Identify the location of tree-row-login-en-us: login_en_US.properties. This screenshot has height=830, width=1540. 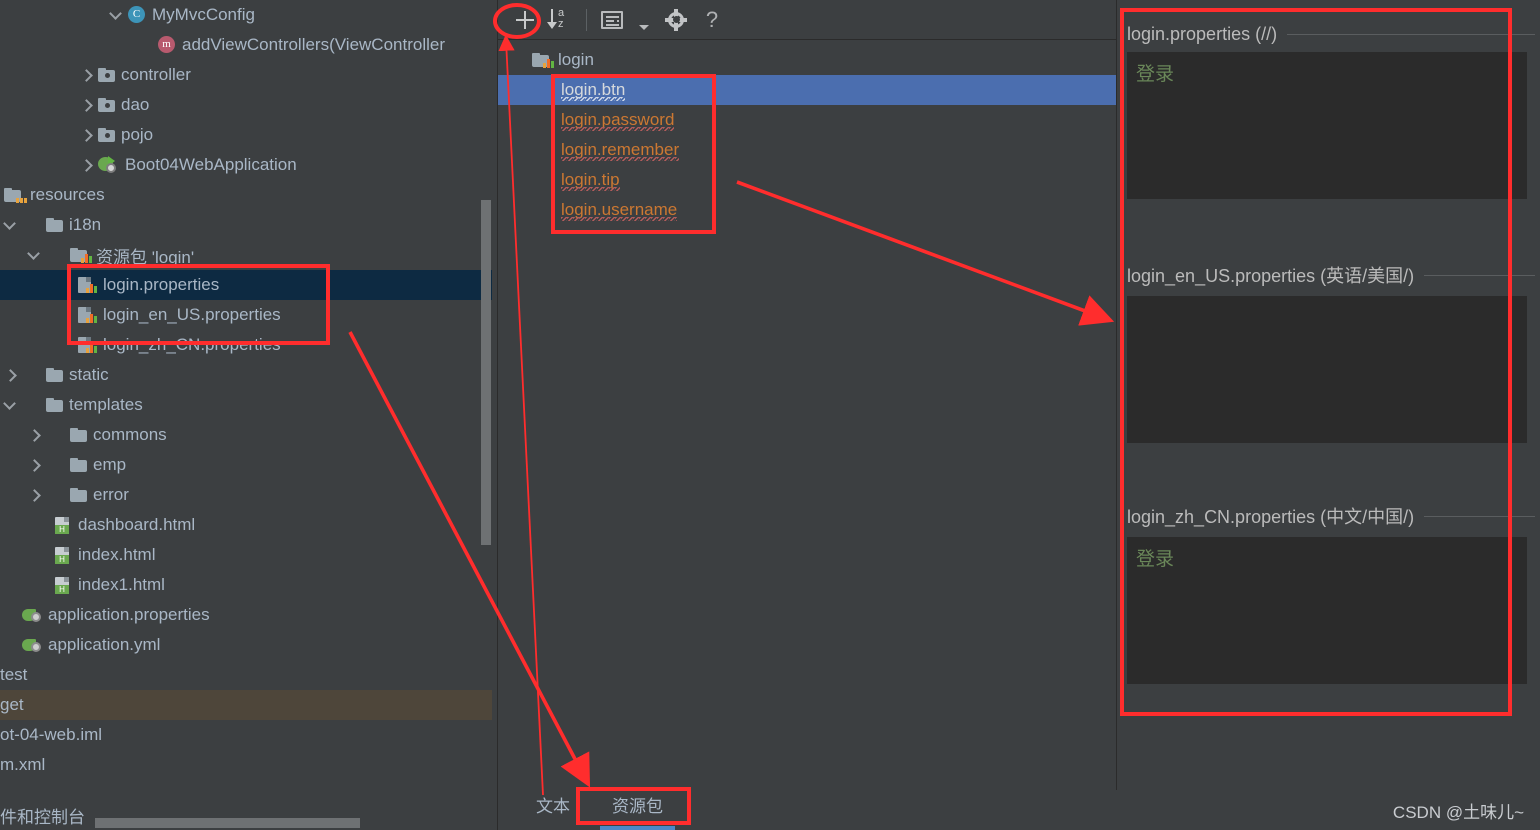
(246, 315).